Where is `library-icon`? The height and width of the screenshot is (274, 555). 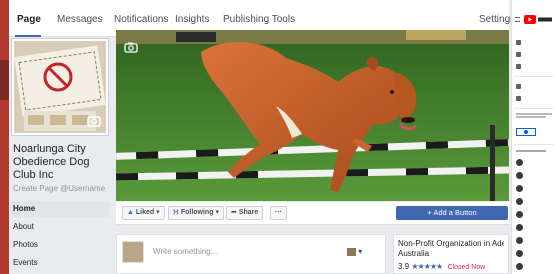
library-icon is located at coordinates (518, 86).